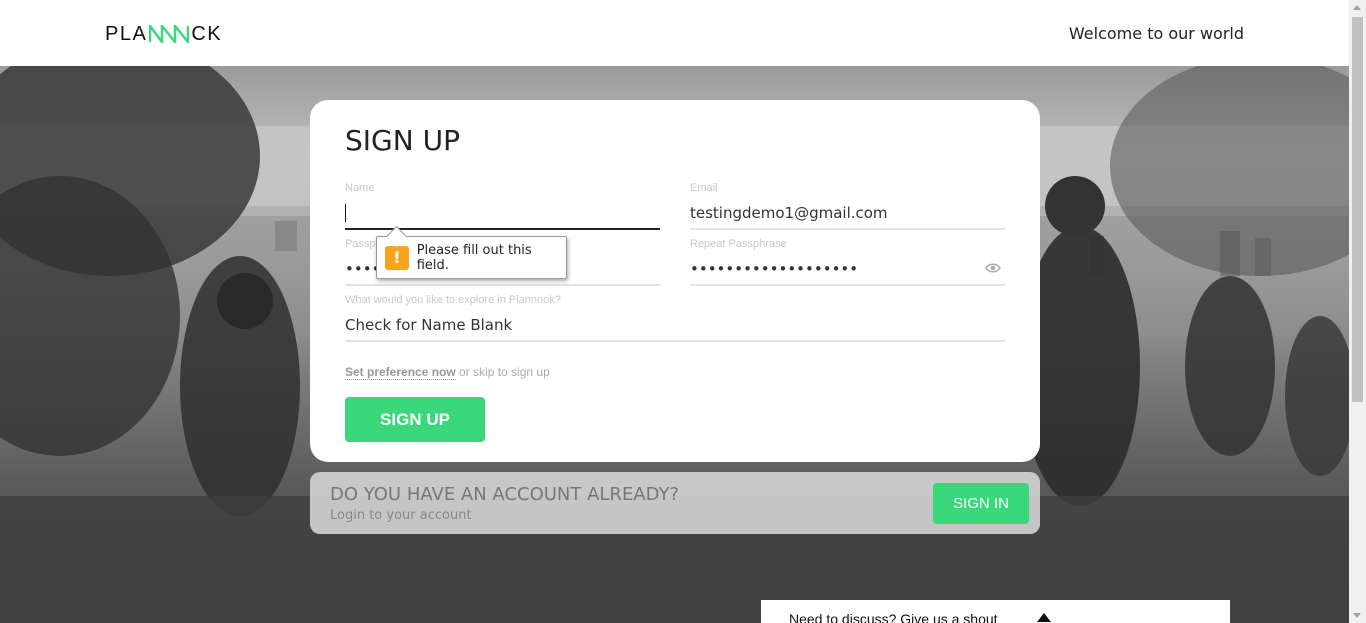  What do you see at coordinates (402, 140) in the screenshot?
I see `signup-title: SIGN UP` at bounding box center [402, 140].